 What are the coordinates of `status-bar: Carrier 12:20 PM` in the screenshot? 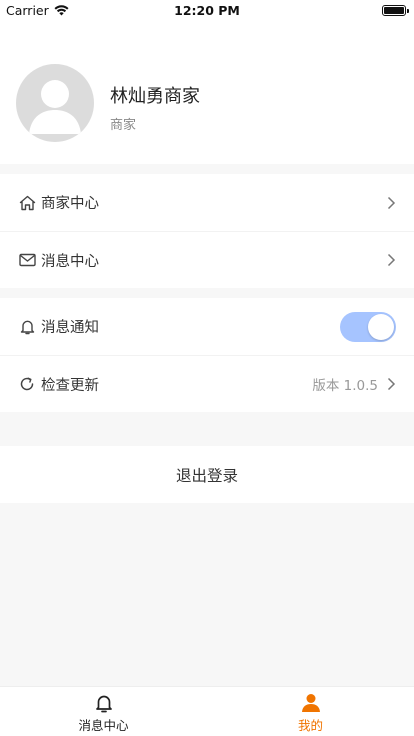 It's located at (207, 10).